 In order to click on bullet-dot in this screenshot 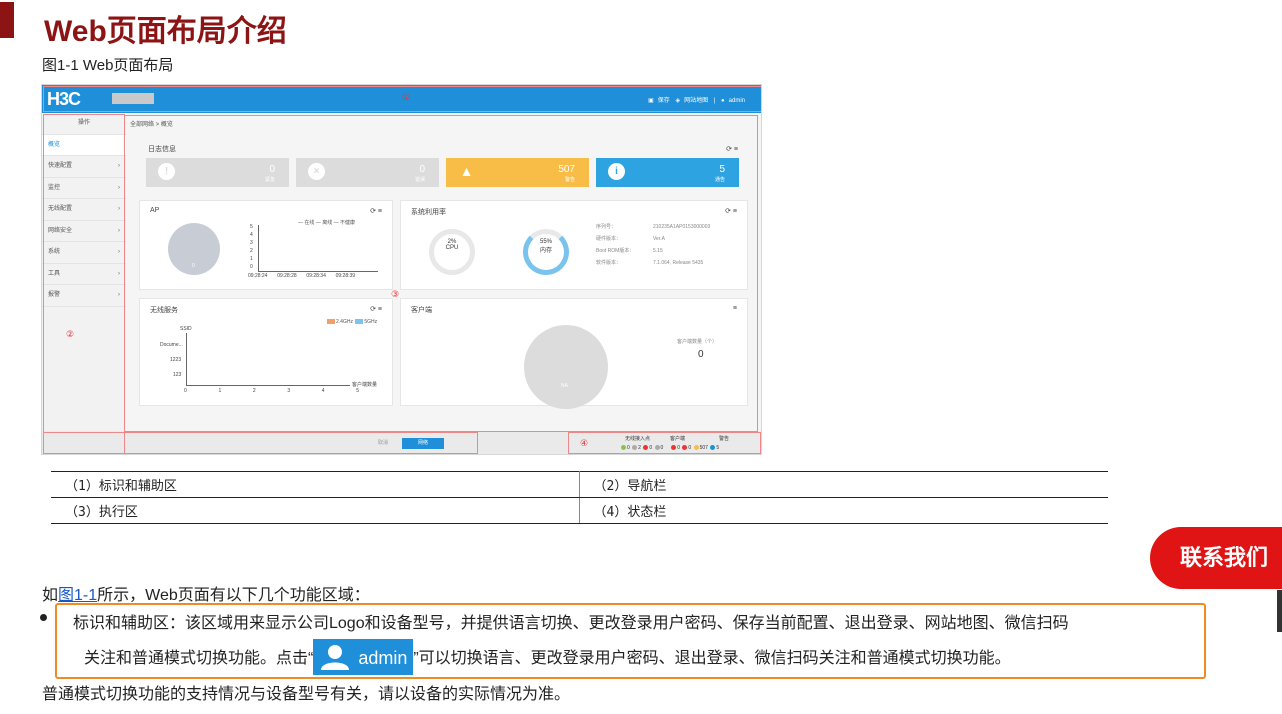, I will do `click(43, 617)`.